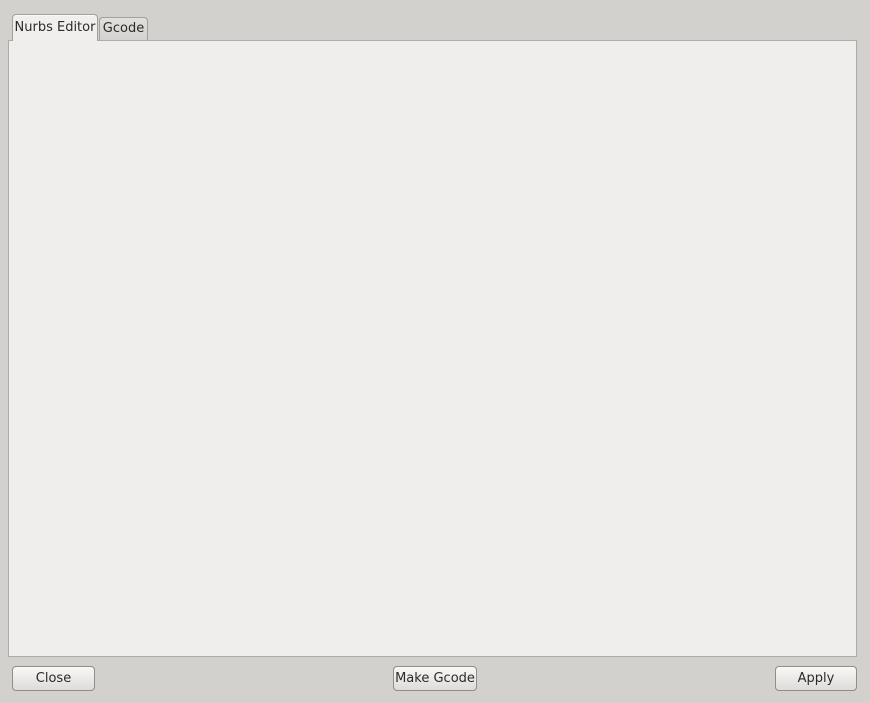  I want to click on tab-label: Nurbs Editor, so click(55, 27).